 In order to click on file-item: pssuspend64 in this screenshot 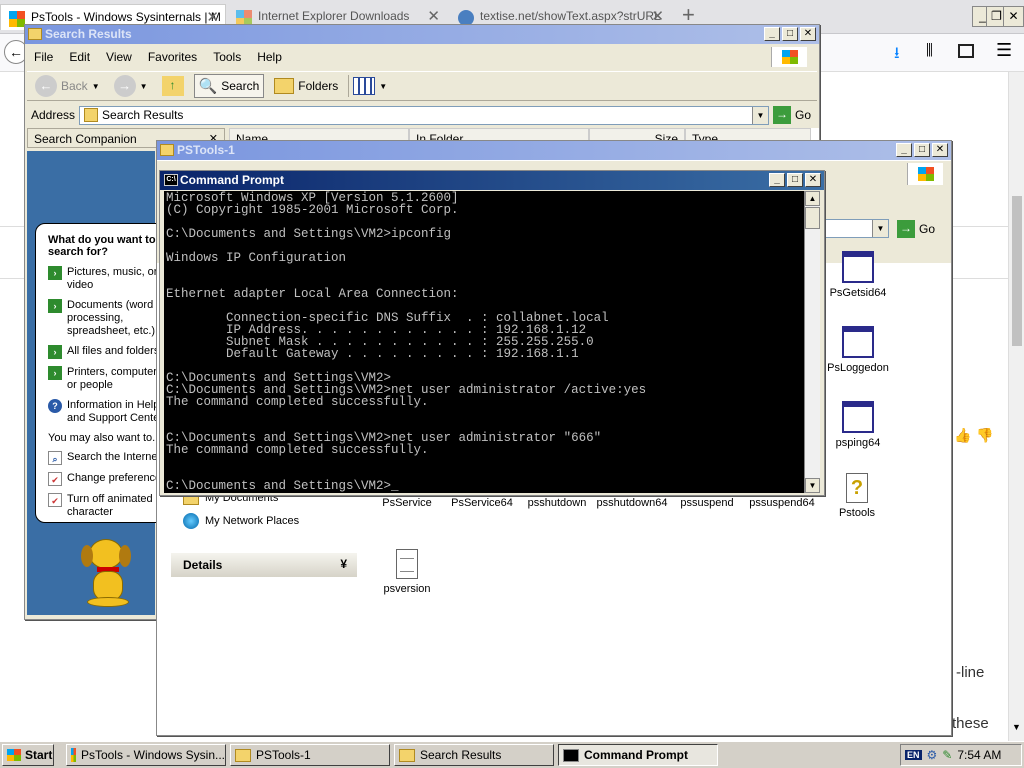, I will do `click(782, 503)`.